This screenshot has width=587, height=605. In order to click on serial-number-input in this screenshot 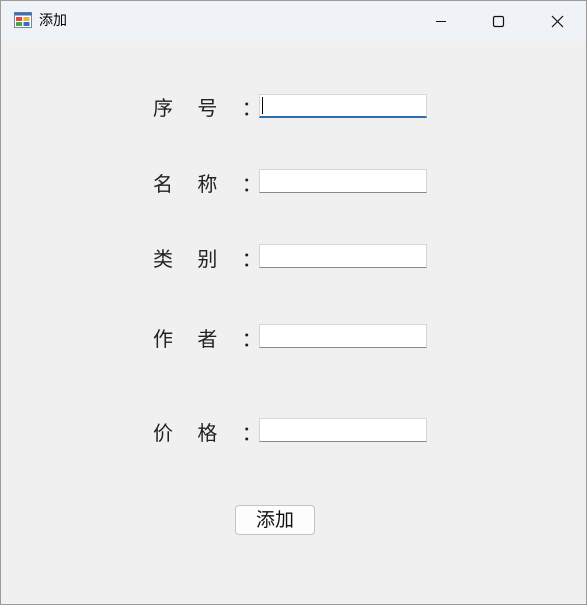, I will do `click(343, 106)`.